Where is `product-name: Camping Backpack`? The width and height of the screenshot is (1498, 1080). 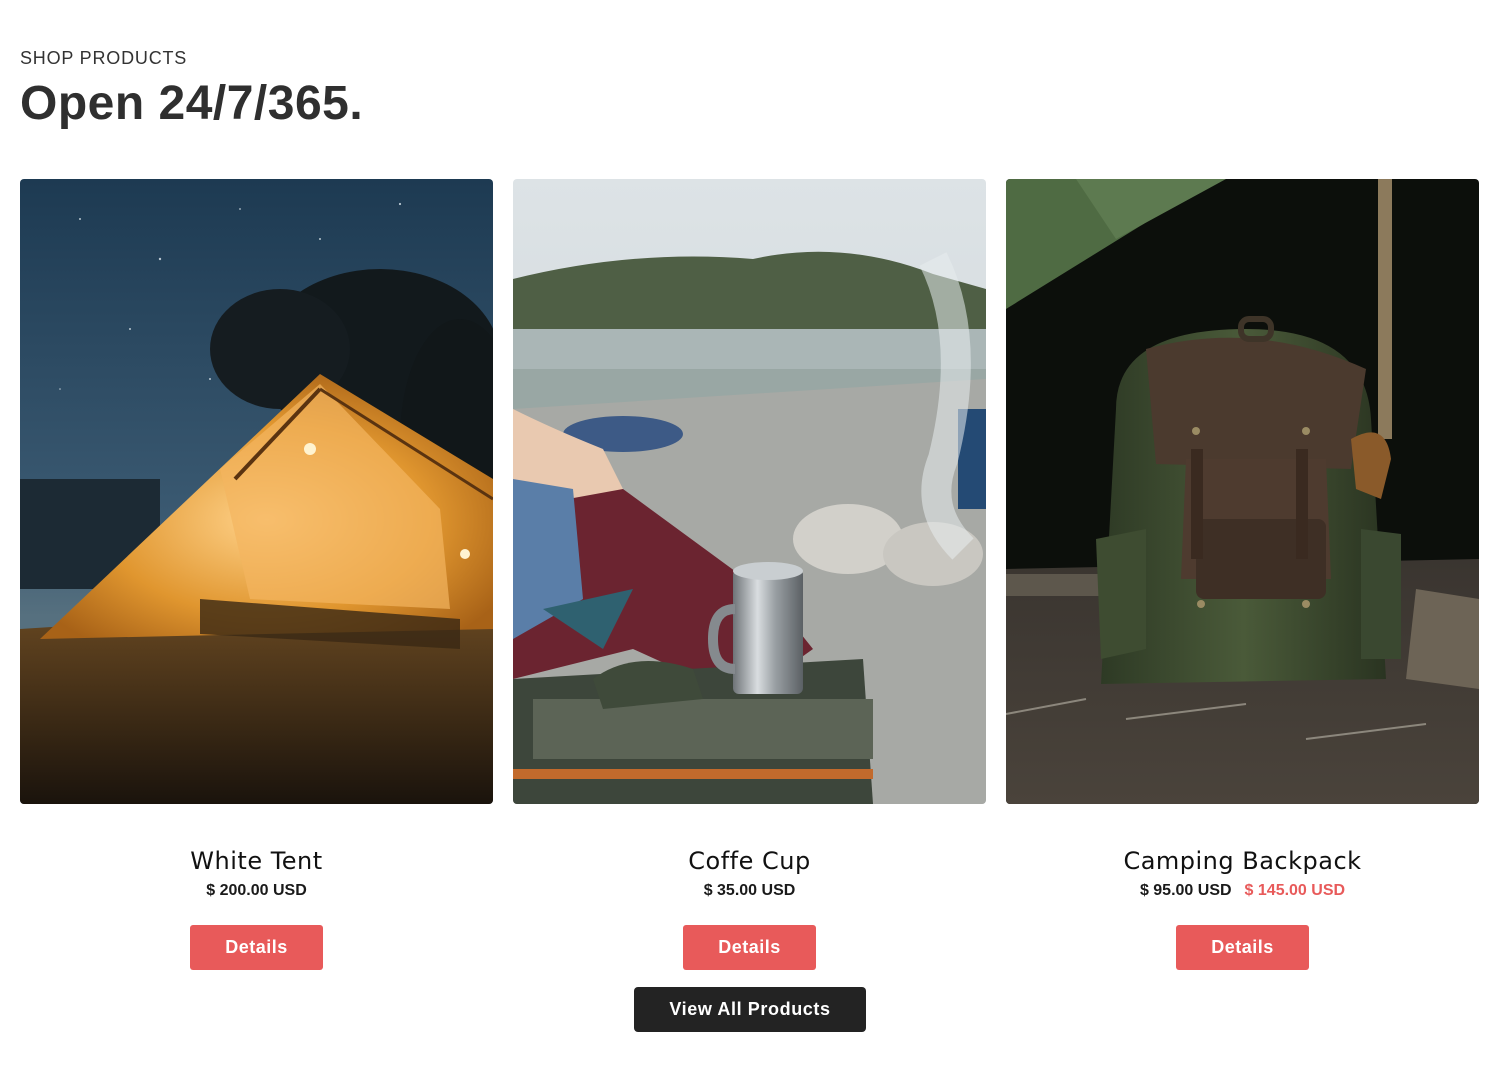
product-name: Camping Backpack is located at coordinates (1242, 861).